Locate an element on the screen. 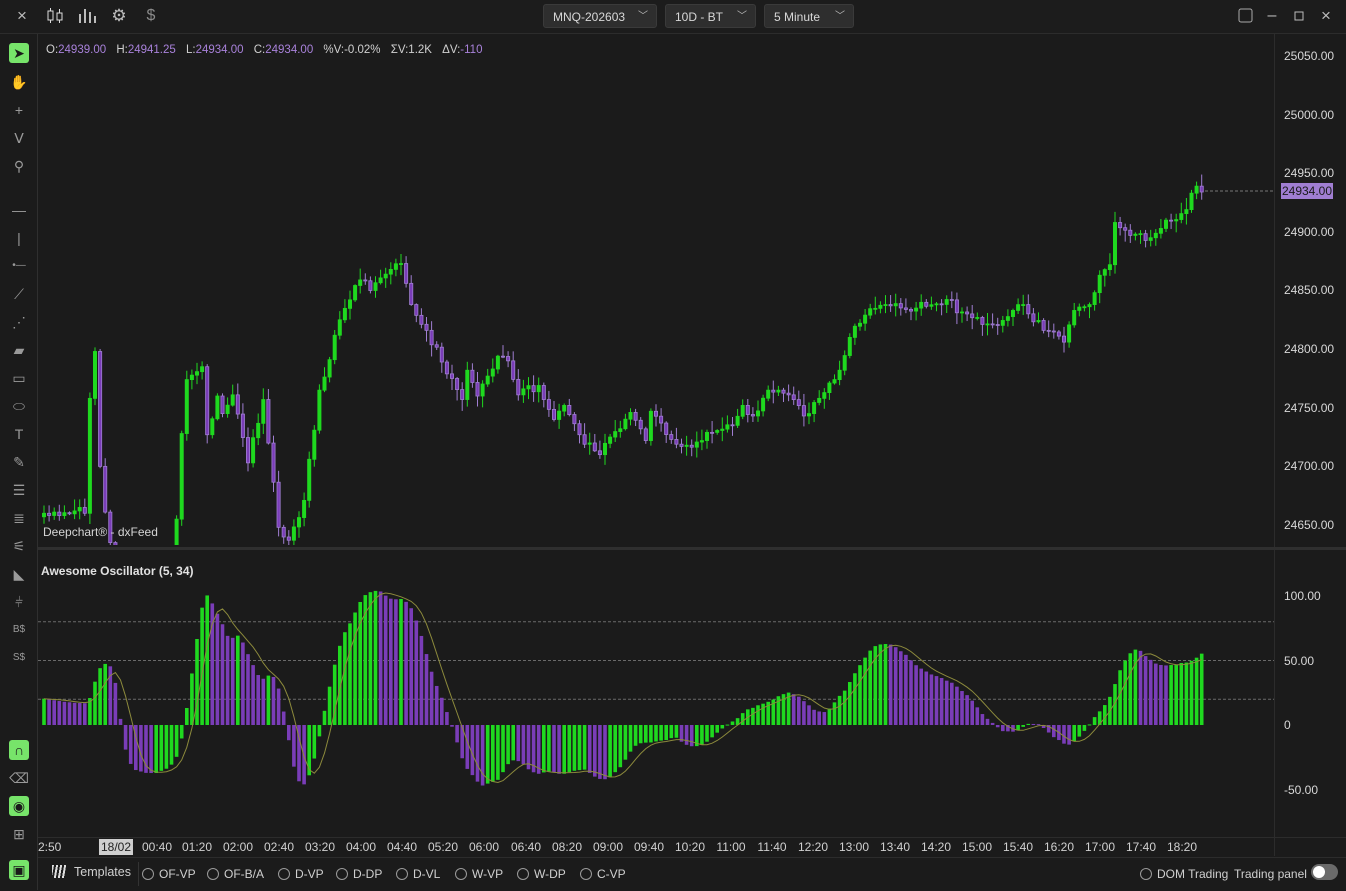  range-icon: ⫩ is located at coordinates (19, 602).